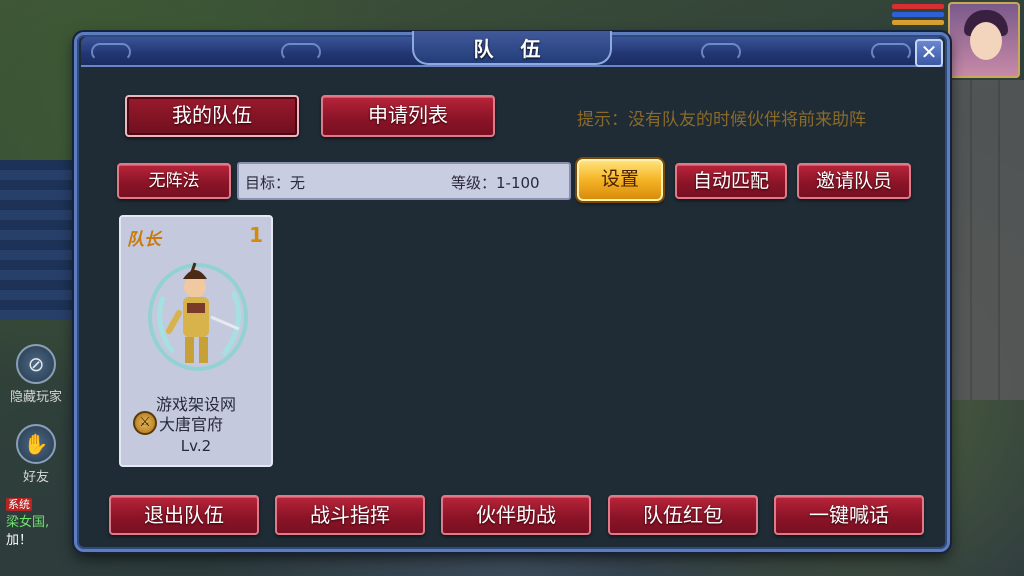  Describe the element at coordinates (196, 446) in the screenshot. I see `member-level: Lv.2` at that location.